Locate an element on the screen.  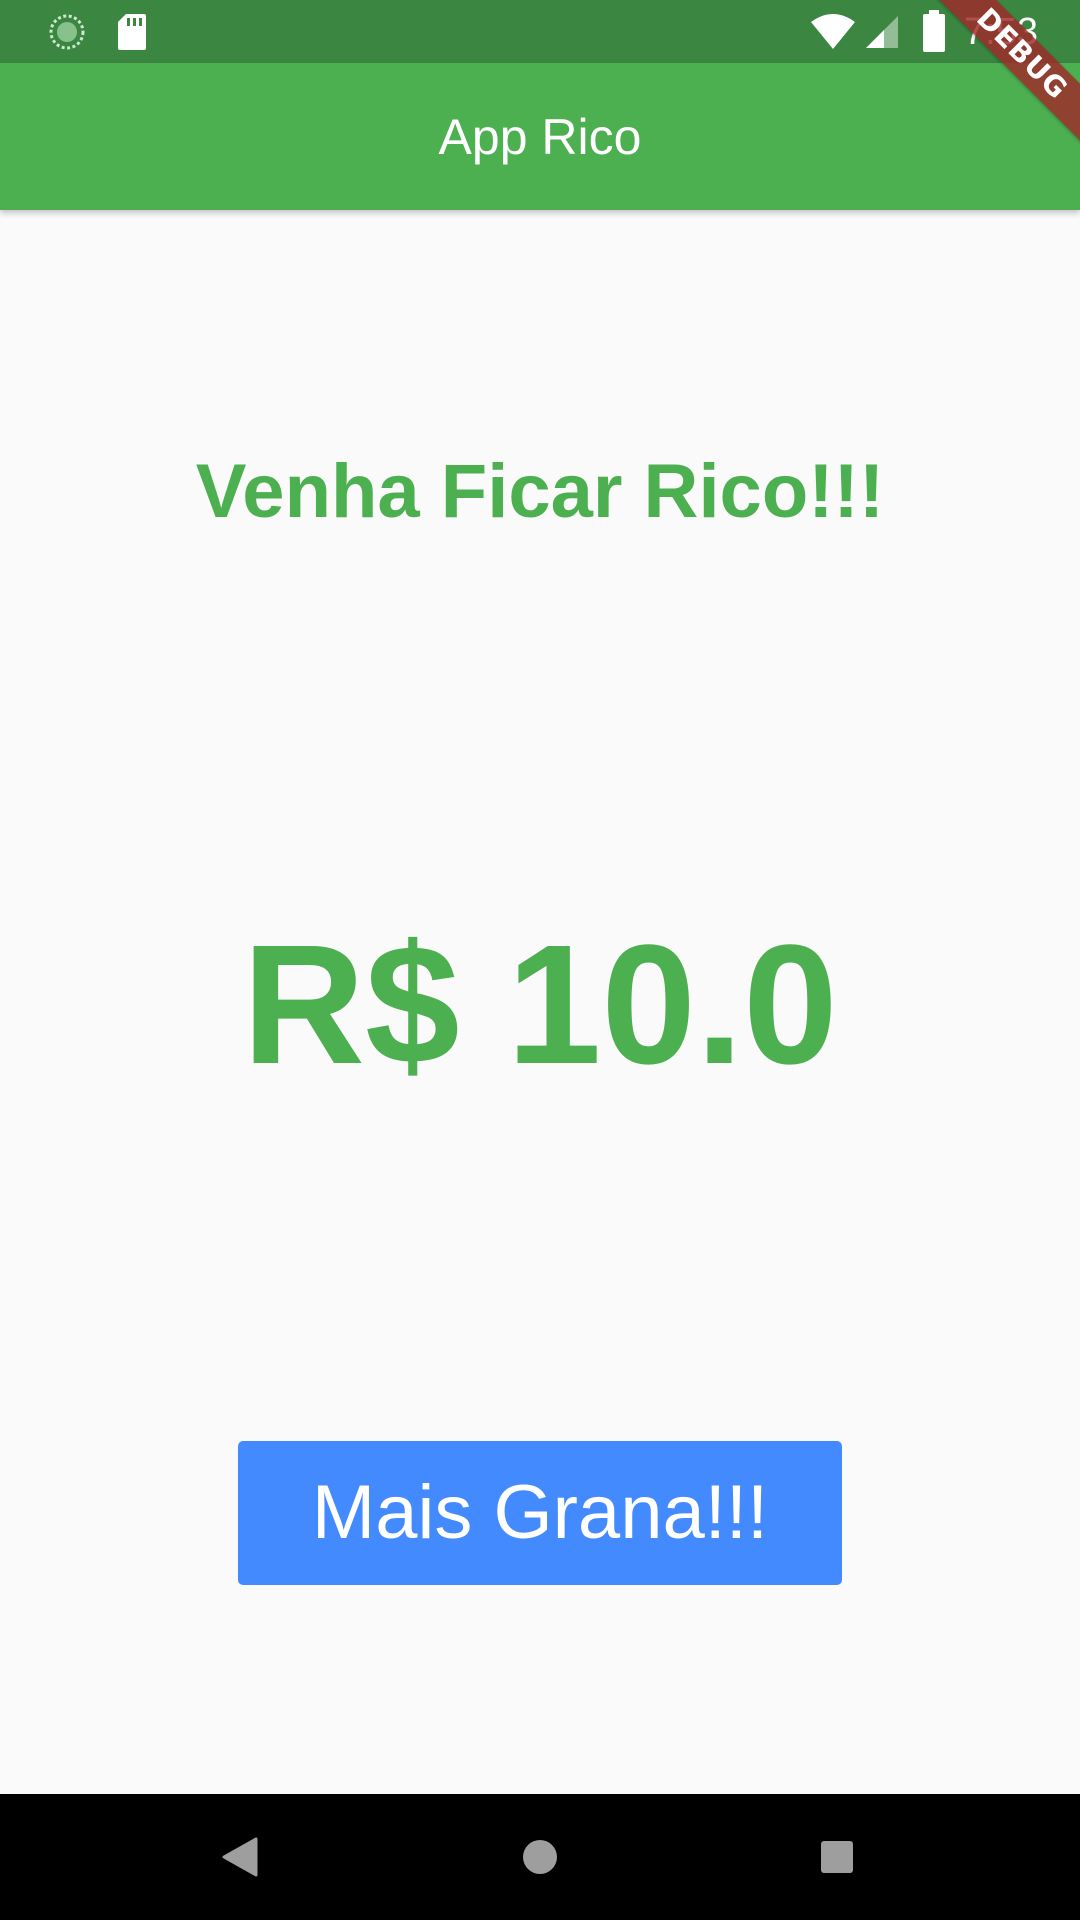
headline-text: Venha Ficar Rico!!! is located at coordinates (540, 491).